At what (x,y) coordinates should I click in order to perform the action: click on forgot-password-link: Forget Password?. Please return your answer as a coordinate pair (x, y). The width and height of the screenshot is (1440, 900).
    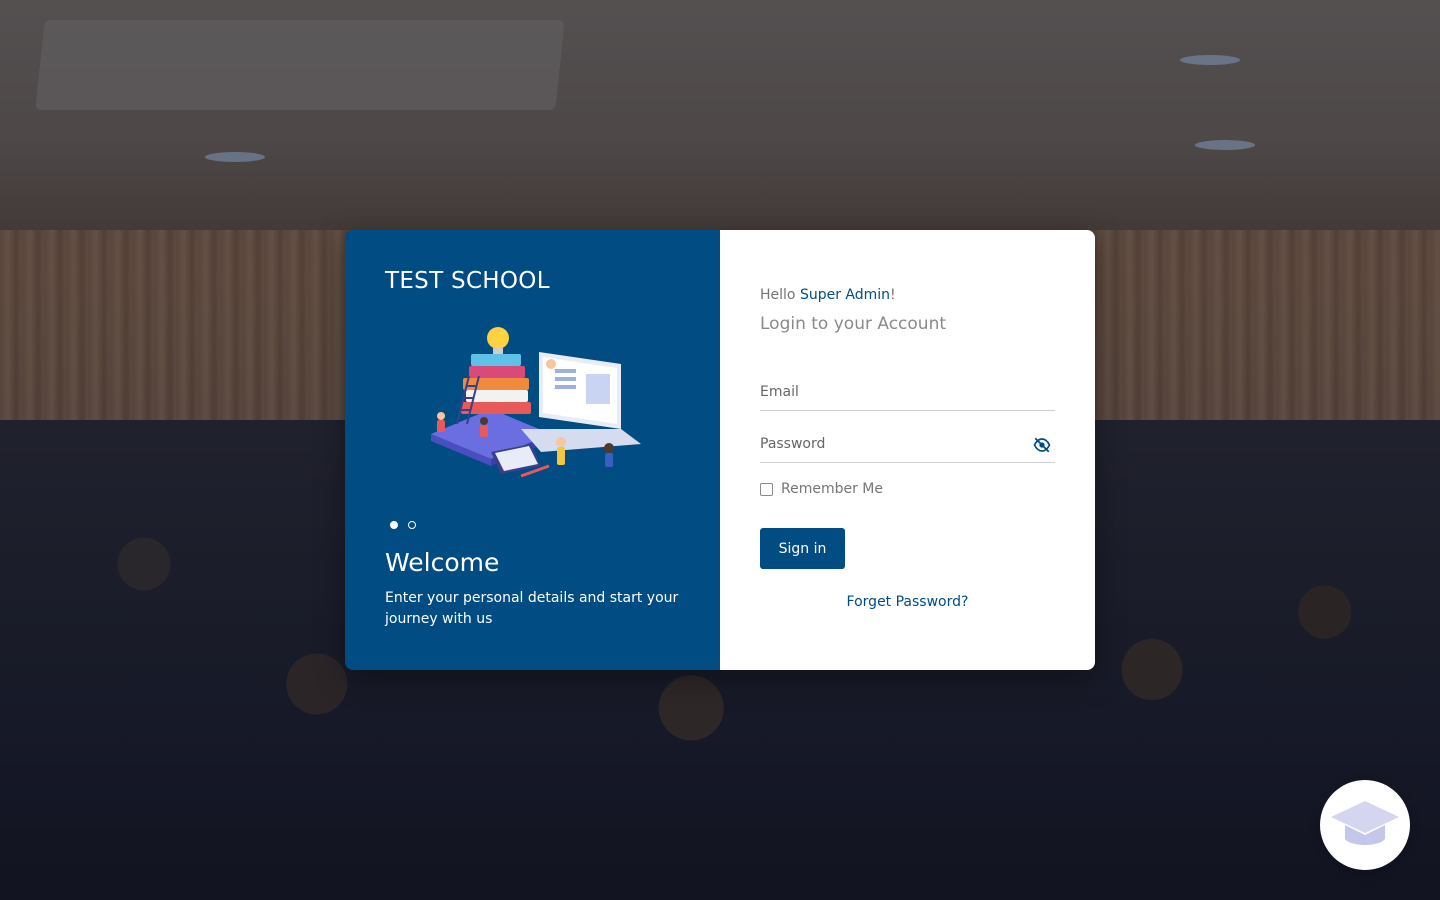
    Looking at the image, I should click on (907, 602).